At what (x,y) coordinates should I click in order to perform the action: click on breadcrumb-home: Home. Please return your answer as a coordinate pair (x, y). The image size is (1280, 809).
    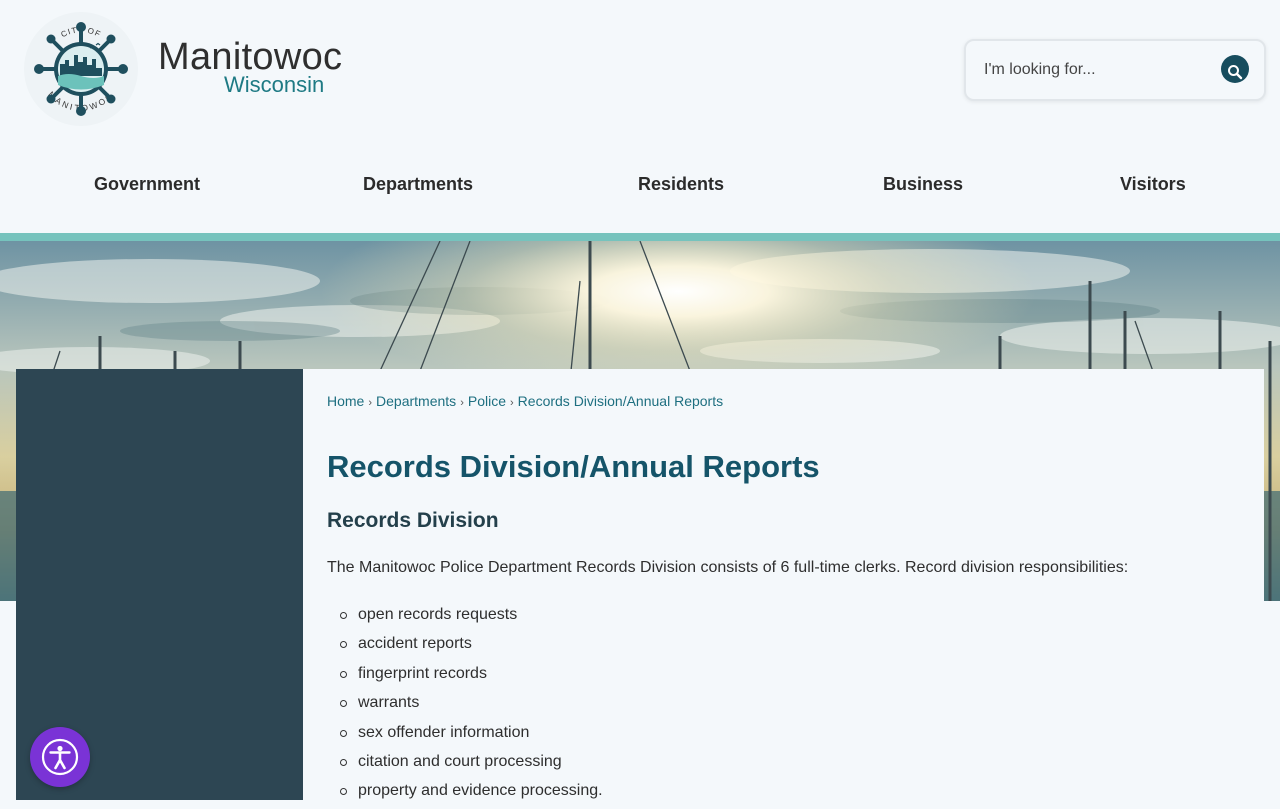
    Looking at the image, I should click on (345, 401).